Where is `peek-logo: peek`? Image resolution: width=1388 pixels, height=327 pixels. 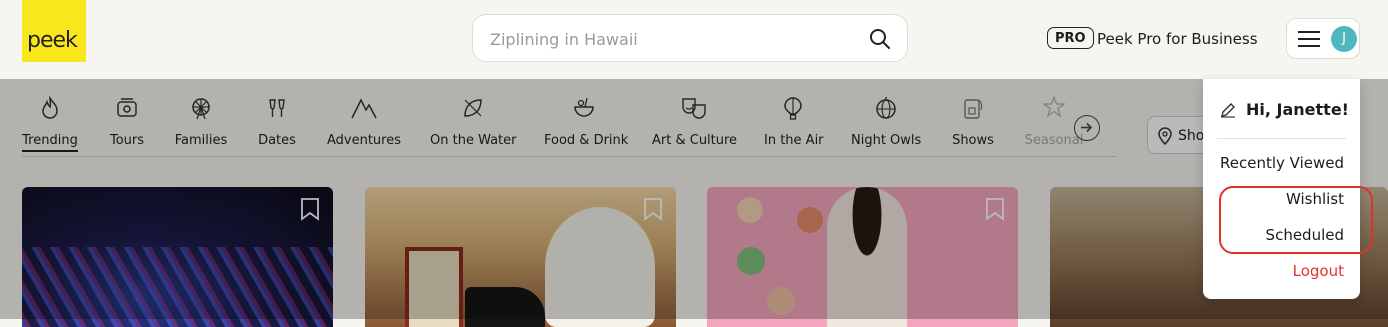 peek-logo: peek is located at coordinates (54, 31).